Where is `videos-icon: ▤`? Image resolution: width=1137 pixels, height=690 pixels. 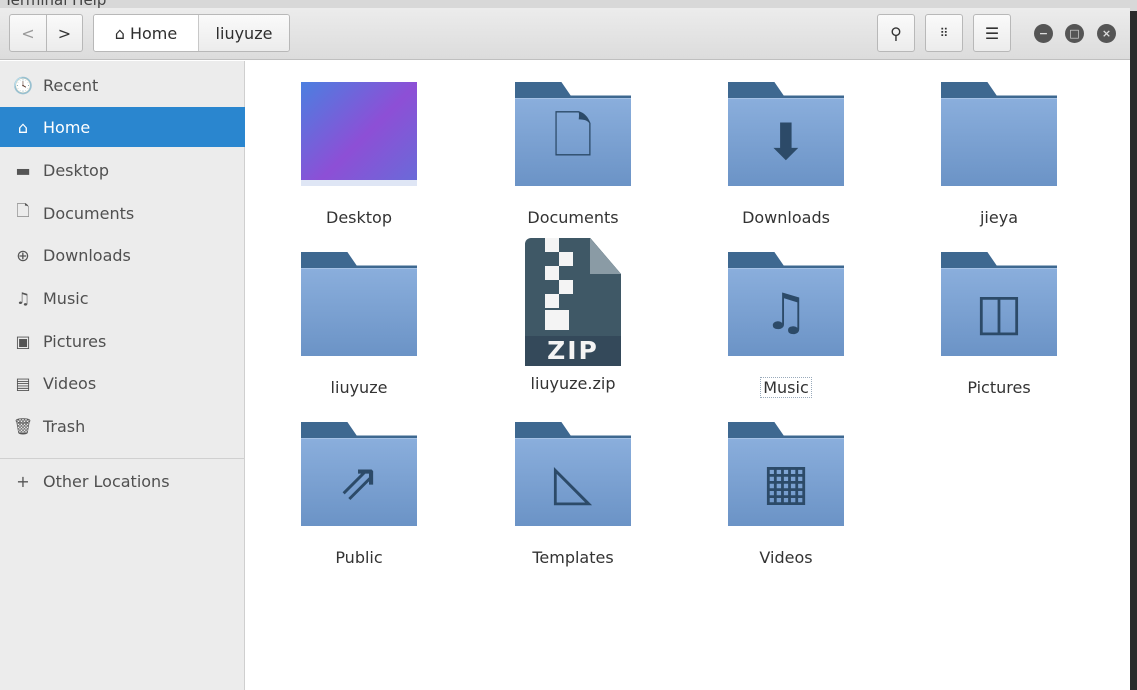 videos-icon: ▤ is located at coordinates (23, 383).